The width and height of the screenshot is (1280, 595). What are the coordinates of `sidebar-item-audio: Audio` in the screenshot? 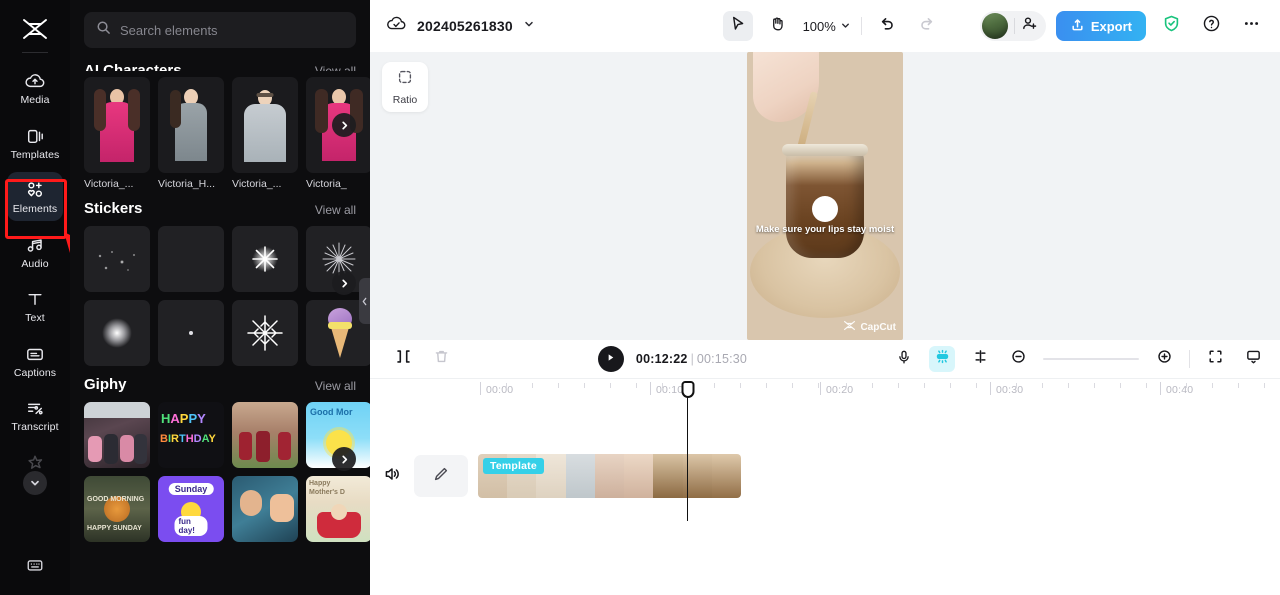 It's located at (35, 251).